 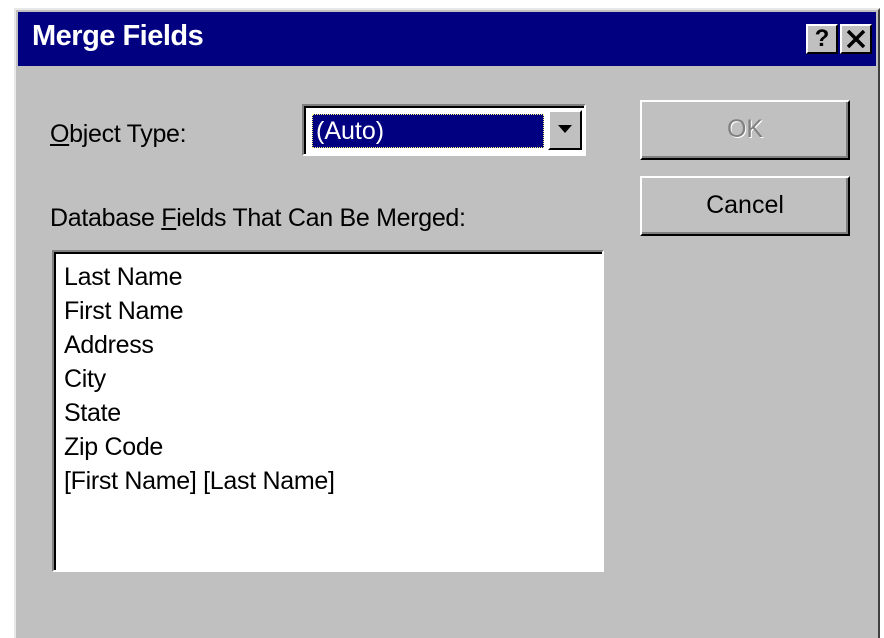 What do you see at coordinates (745, 206) in the screenshot?
I see `cancel-button: Cancel` at bounding box center [745, 206].